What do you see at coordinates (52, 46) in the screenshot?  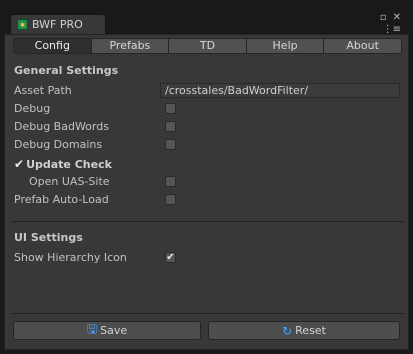 I see `tab-config: Config` at bounding box center [52, 46].